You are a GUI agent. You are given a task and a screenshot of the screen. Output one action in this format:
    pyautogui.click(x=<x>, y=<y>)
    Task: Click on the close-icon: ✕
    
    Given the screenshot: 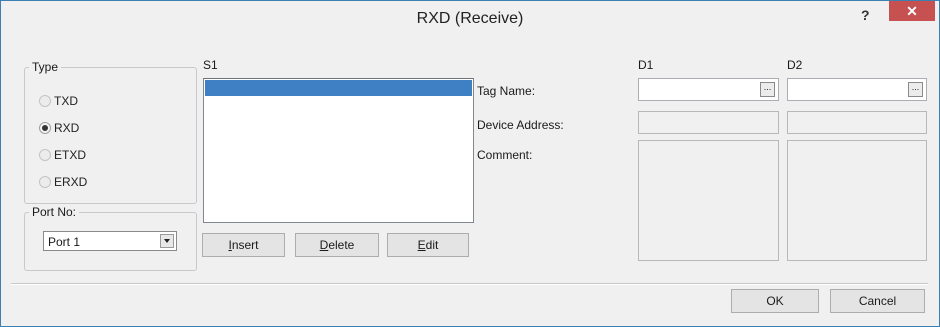 What is the action you would take?
    pyautogui.click(x=912, y=11)
    